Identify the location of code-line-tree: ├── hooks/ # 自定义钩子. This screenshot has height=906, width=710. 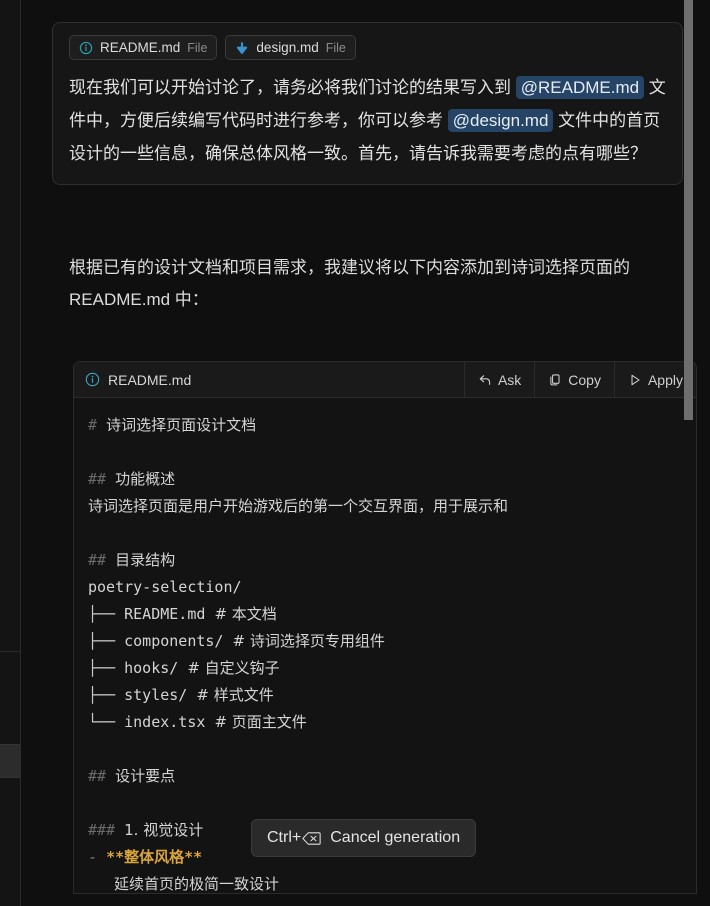
(385, 668).